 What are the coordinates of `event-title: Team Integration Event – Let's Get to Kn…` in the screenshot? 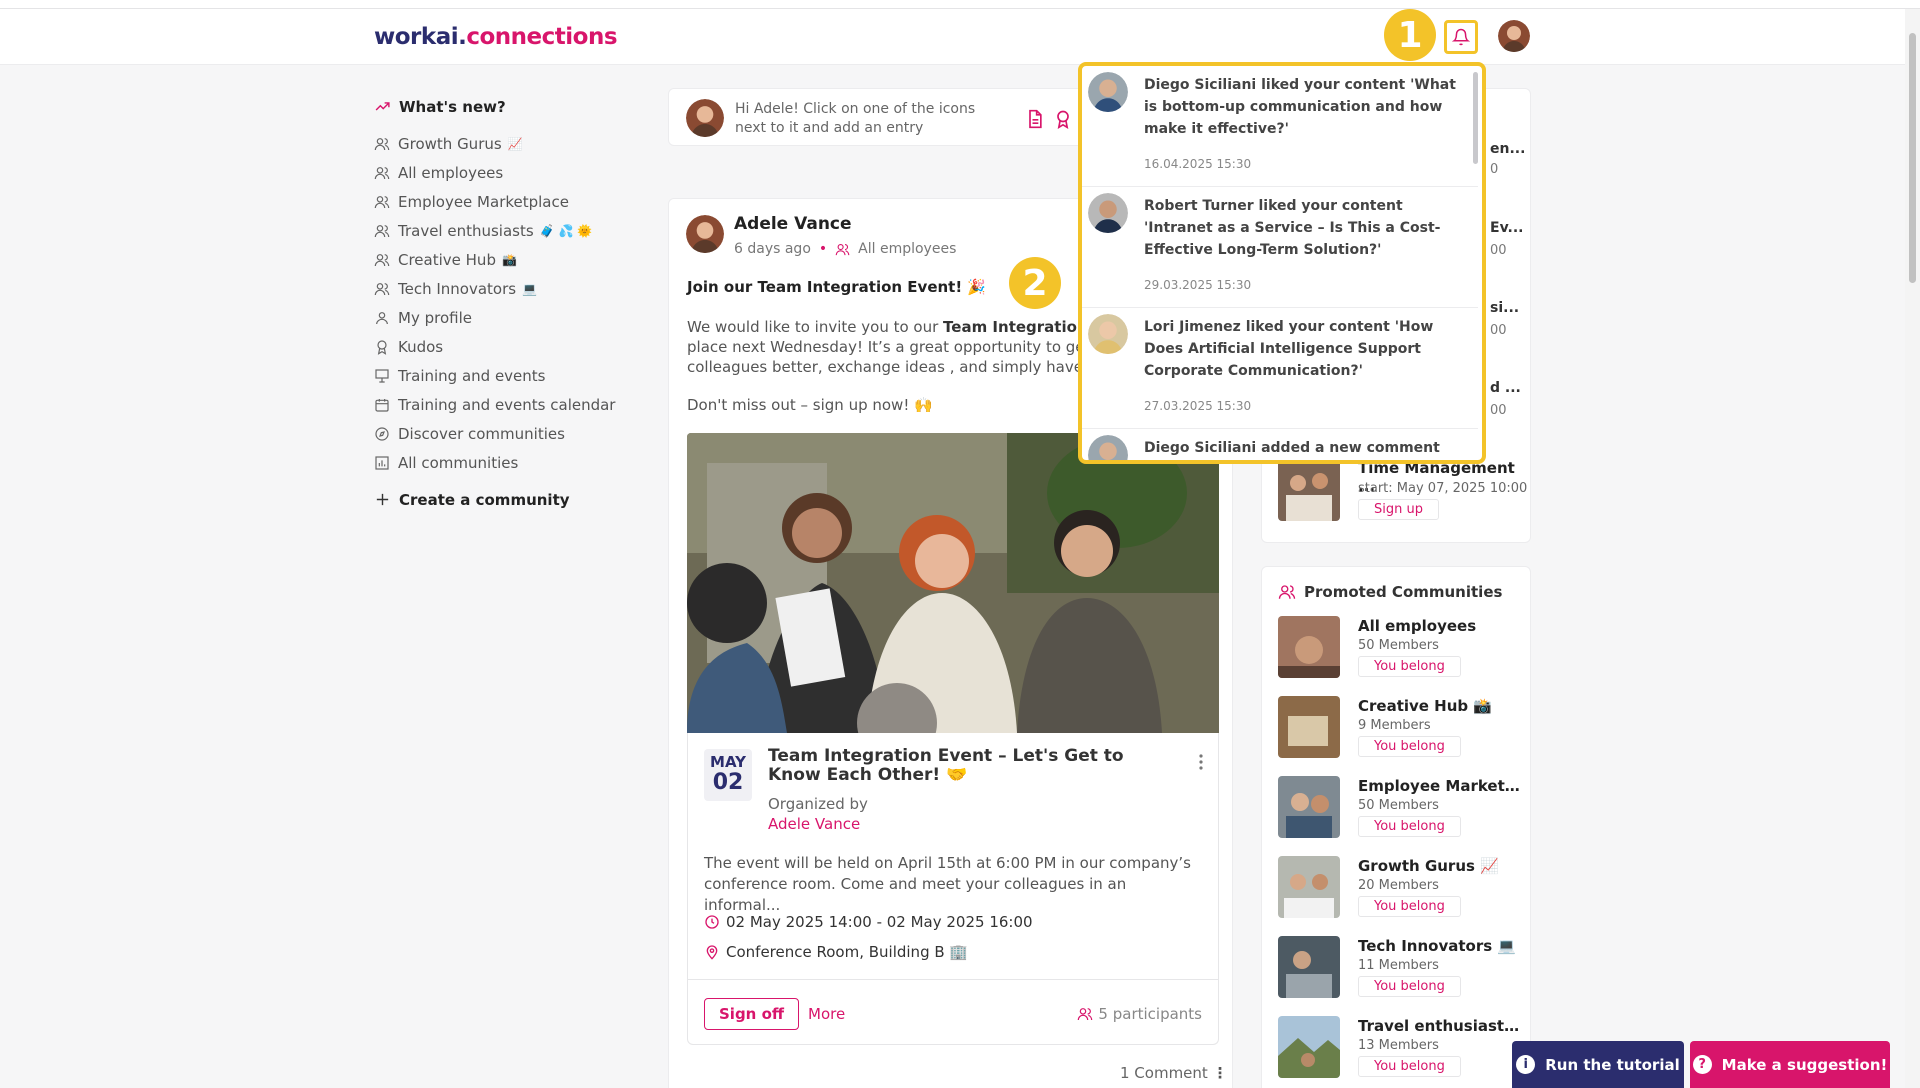 It's located at (968, 766).